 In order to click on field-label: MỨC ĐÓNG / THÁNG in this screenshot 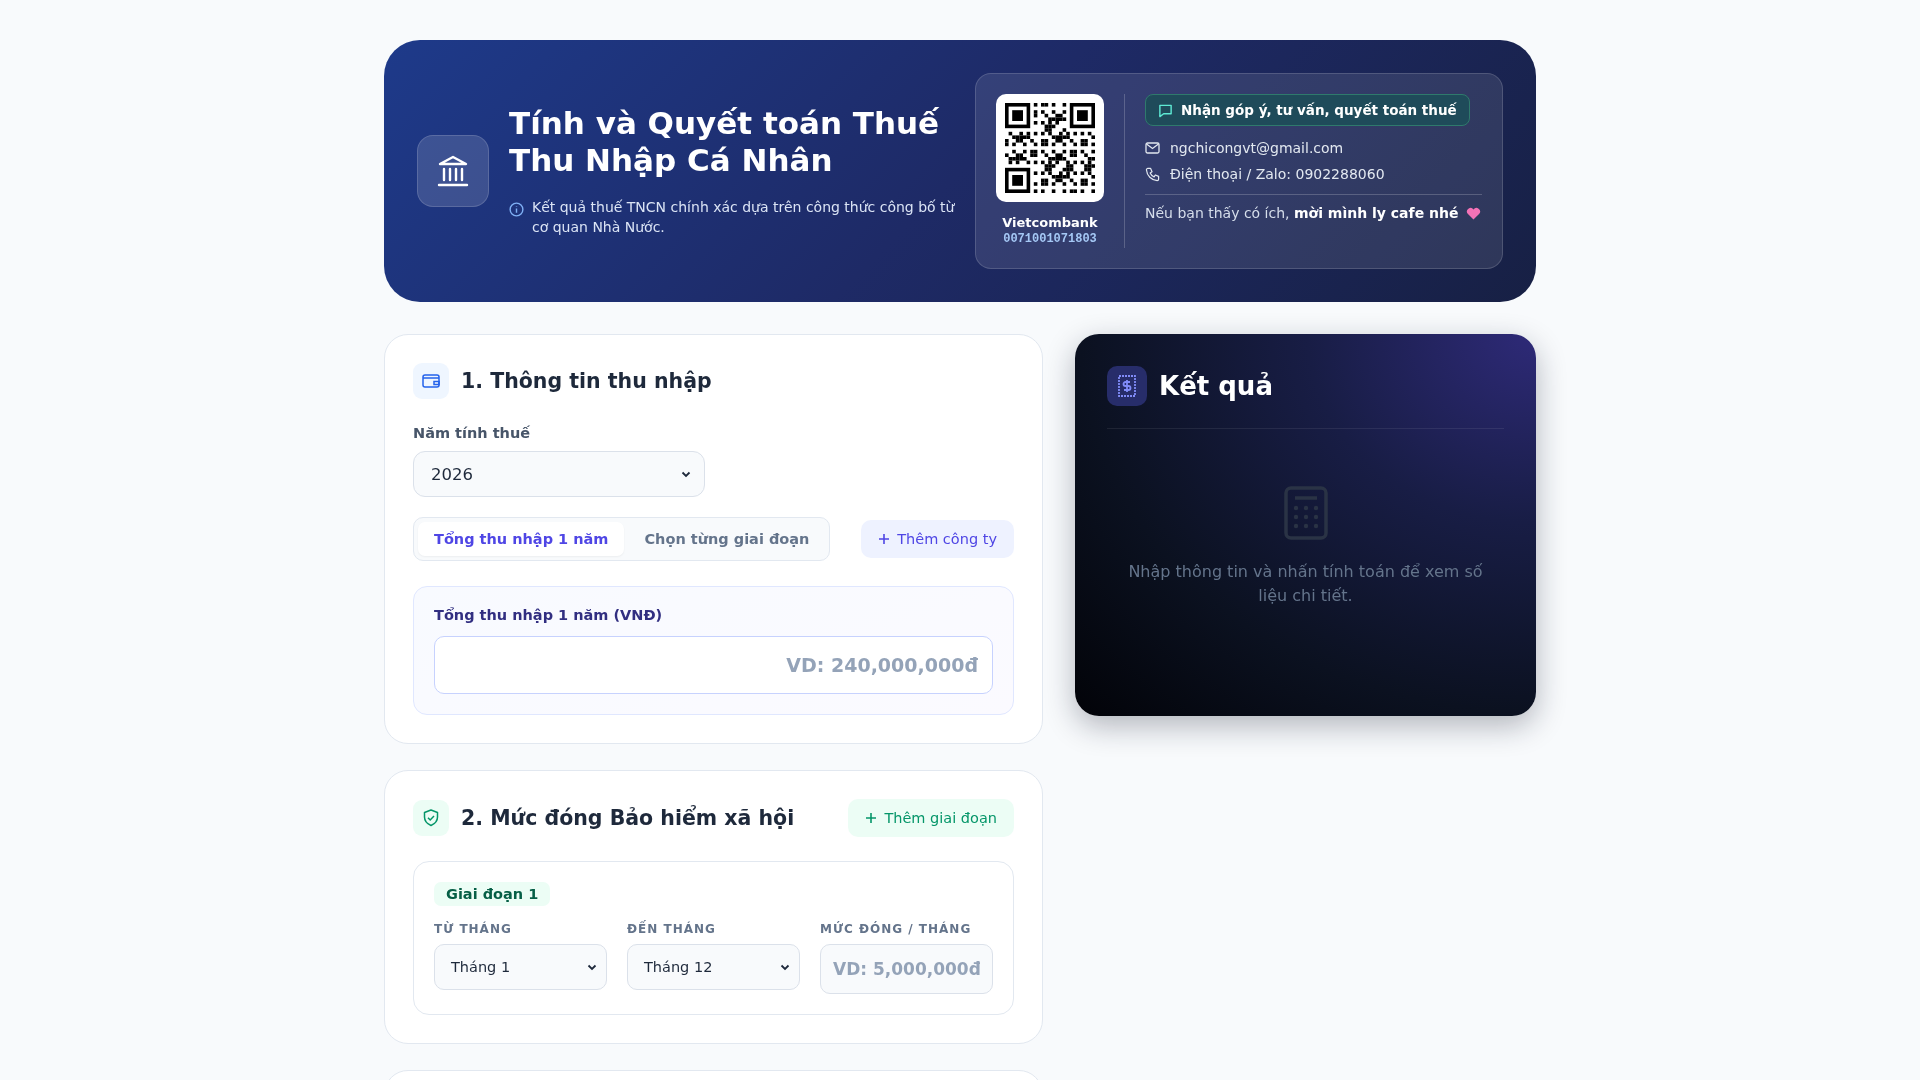, I will do `click(896, 929)`.